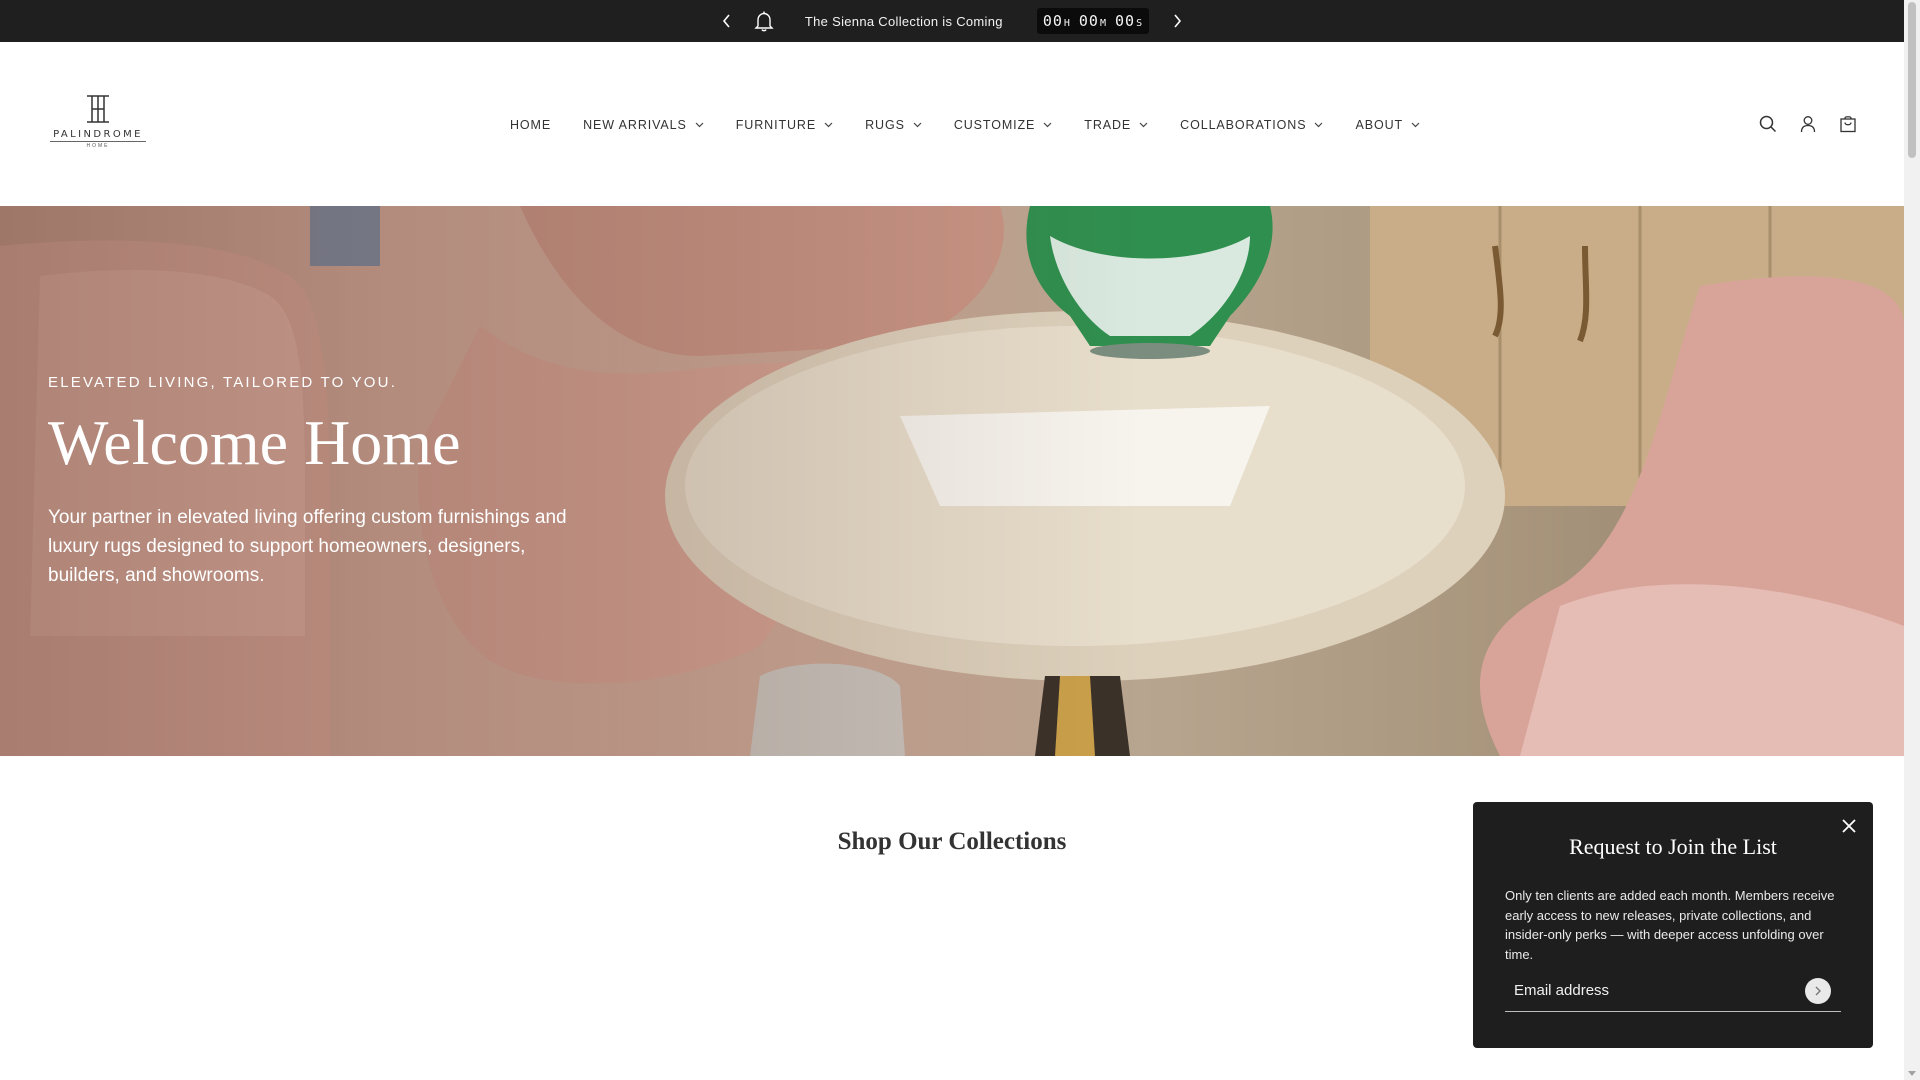 This screenshot has height=1080, width=1920. I want to click on header-actions, so click(1808, 124).